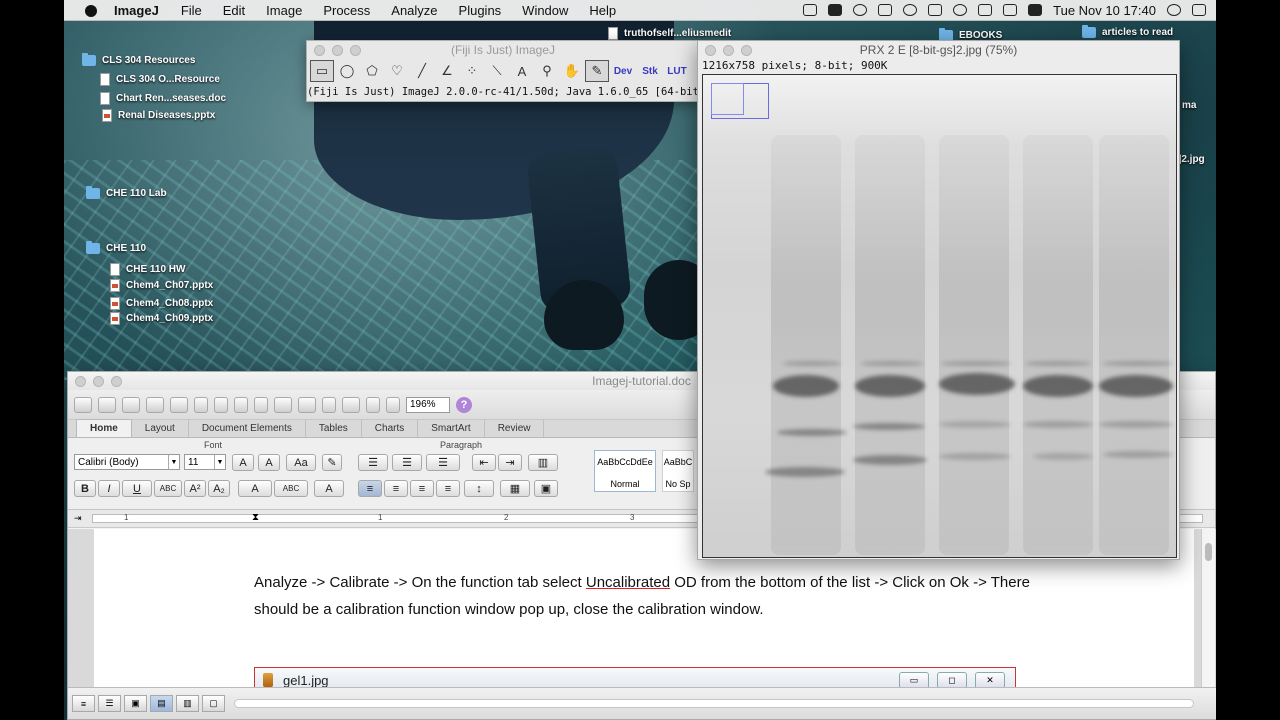 The height and width of the screenshot is (720, 1280). Describe the element at coordinates (373, 462) in the screenshot. I see `bullets-button: ☰` at that location.